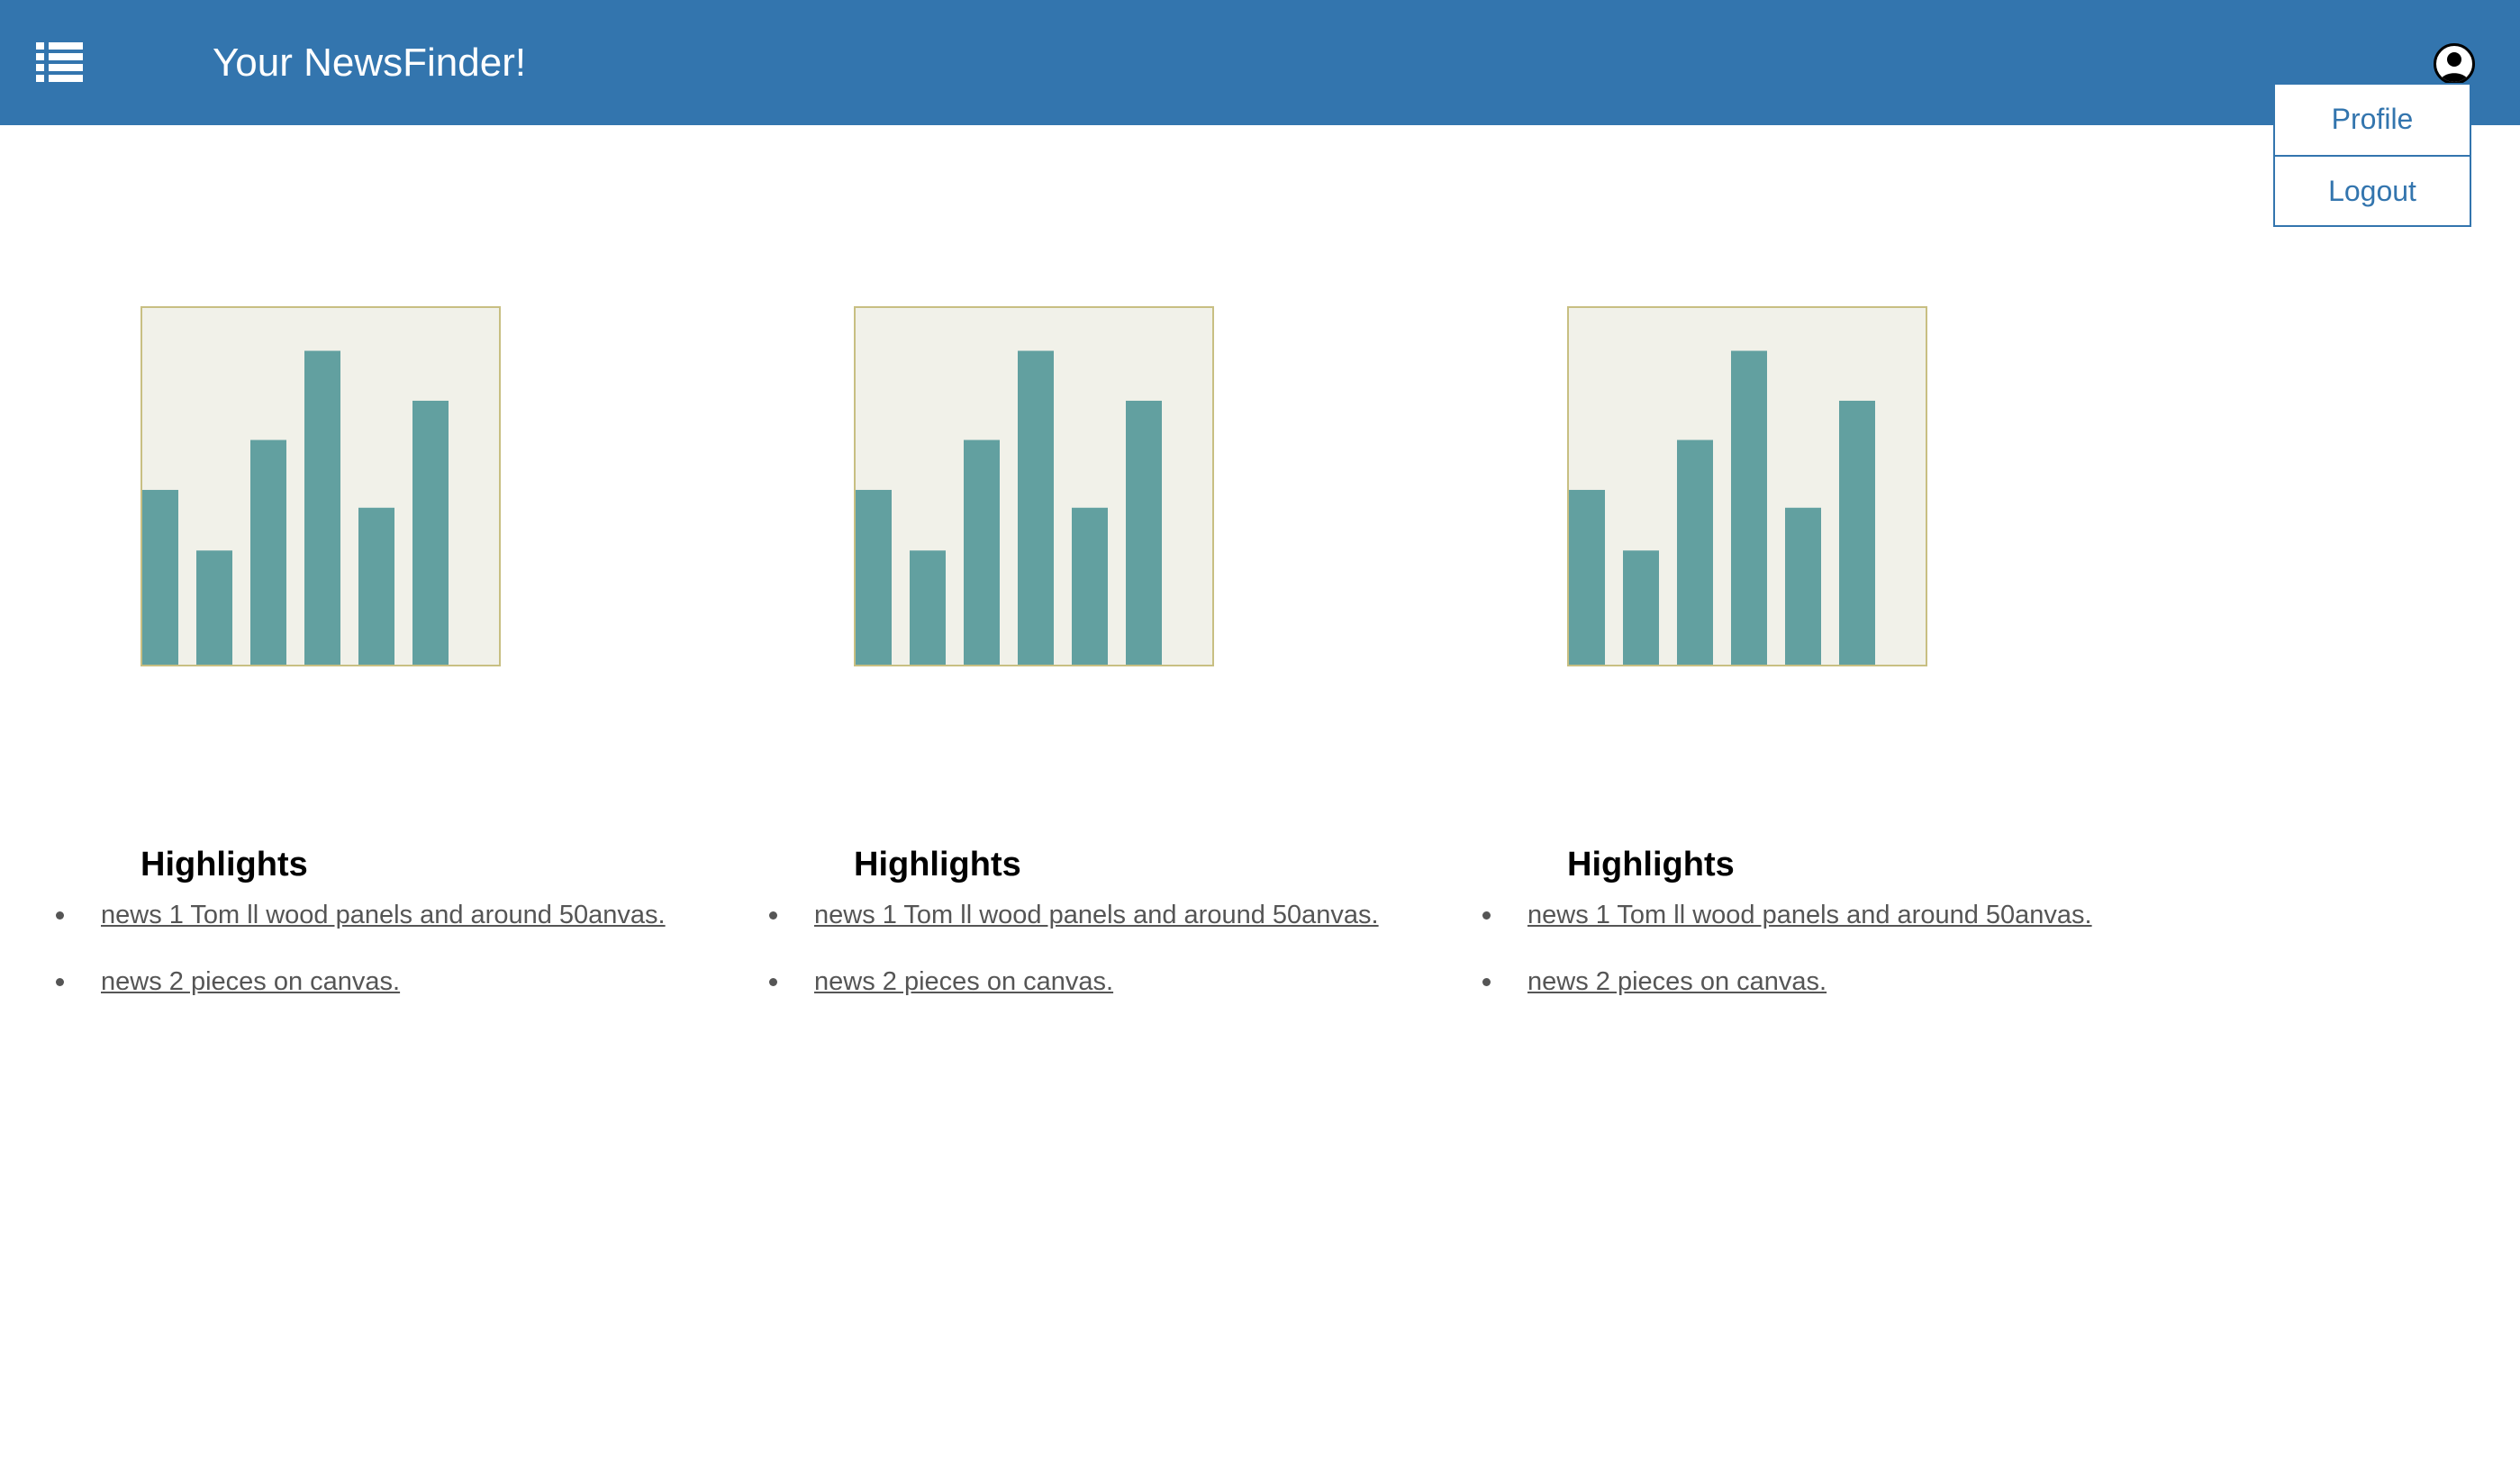 The height and width of the screenshot is (1477, 2520). I want to click on profile-menu-item: Profile, so click(2373, 120).